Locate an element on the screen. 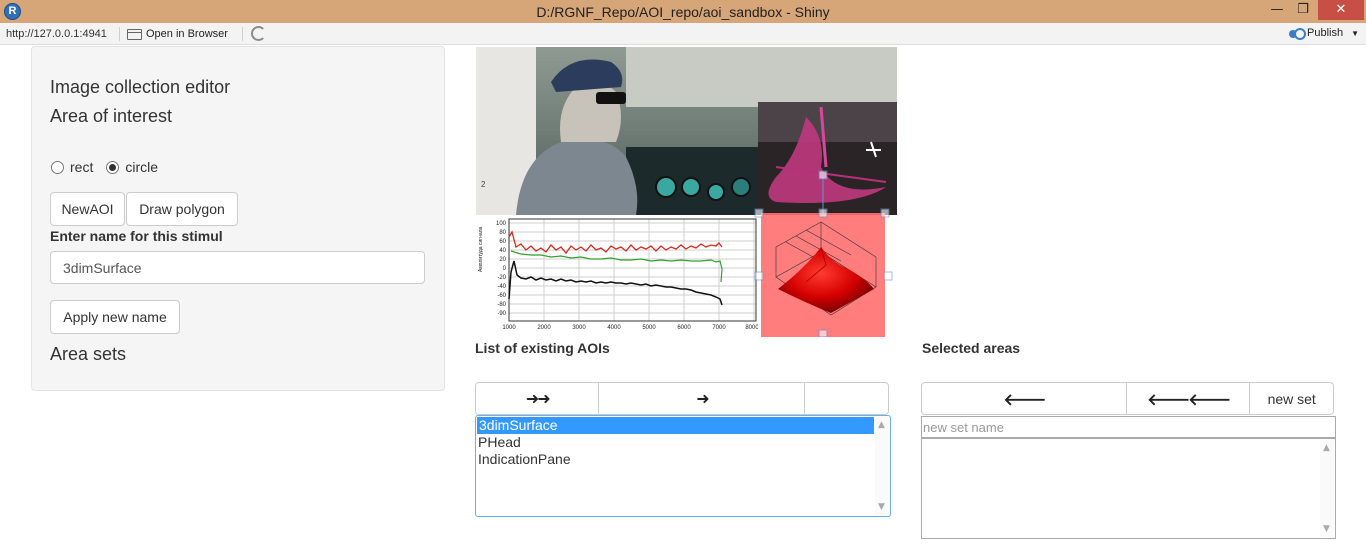  plot-y-tick: 60 is located at coordinates (502, 242).